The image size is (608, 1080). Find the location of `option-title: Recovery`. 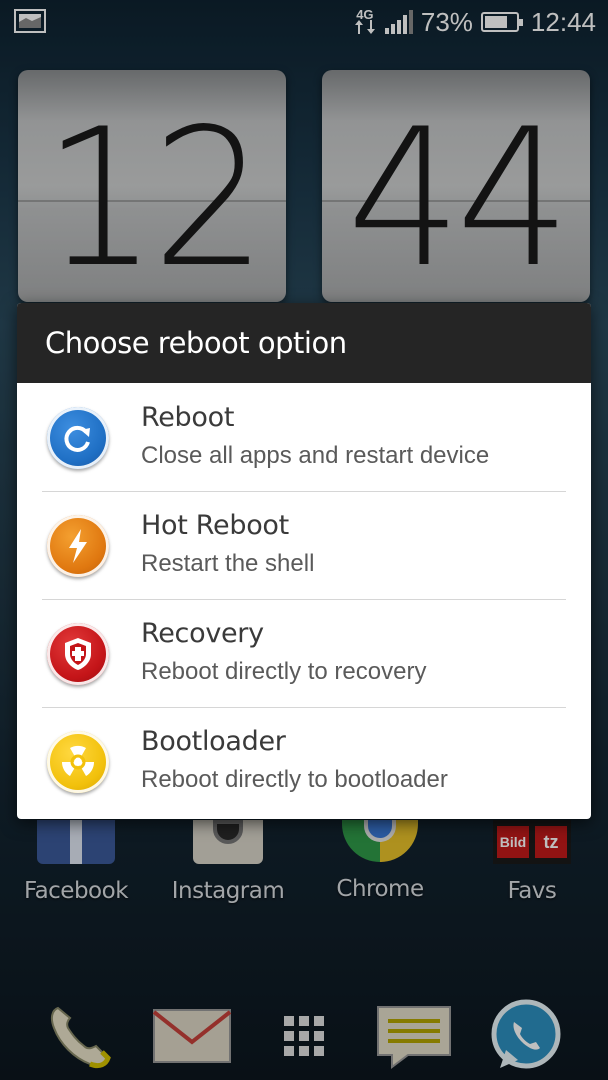

option-title: Recovery is located at coordinates (202, 633).